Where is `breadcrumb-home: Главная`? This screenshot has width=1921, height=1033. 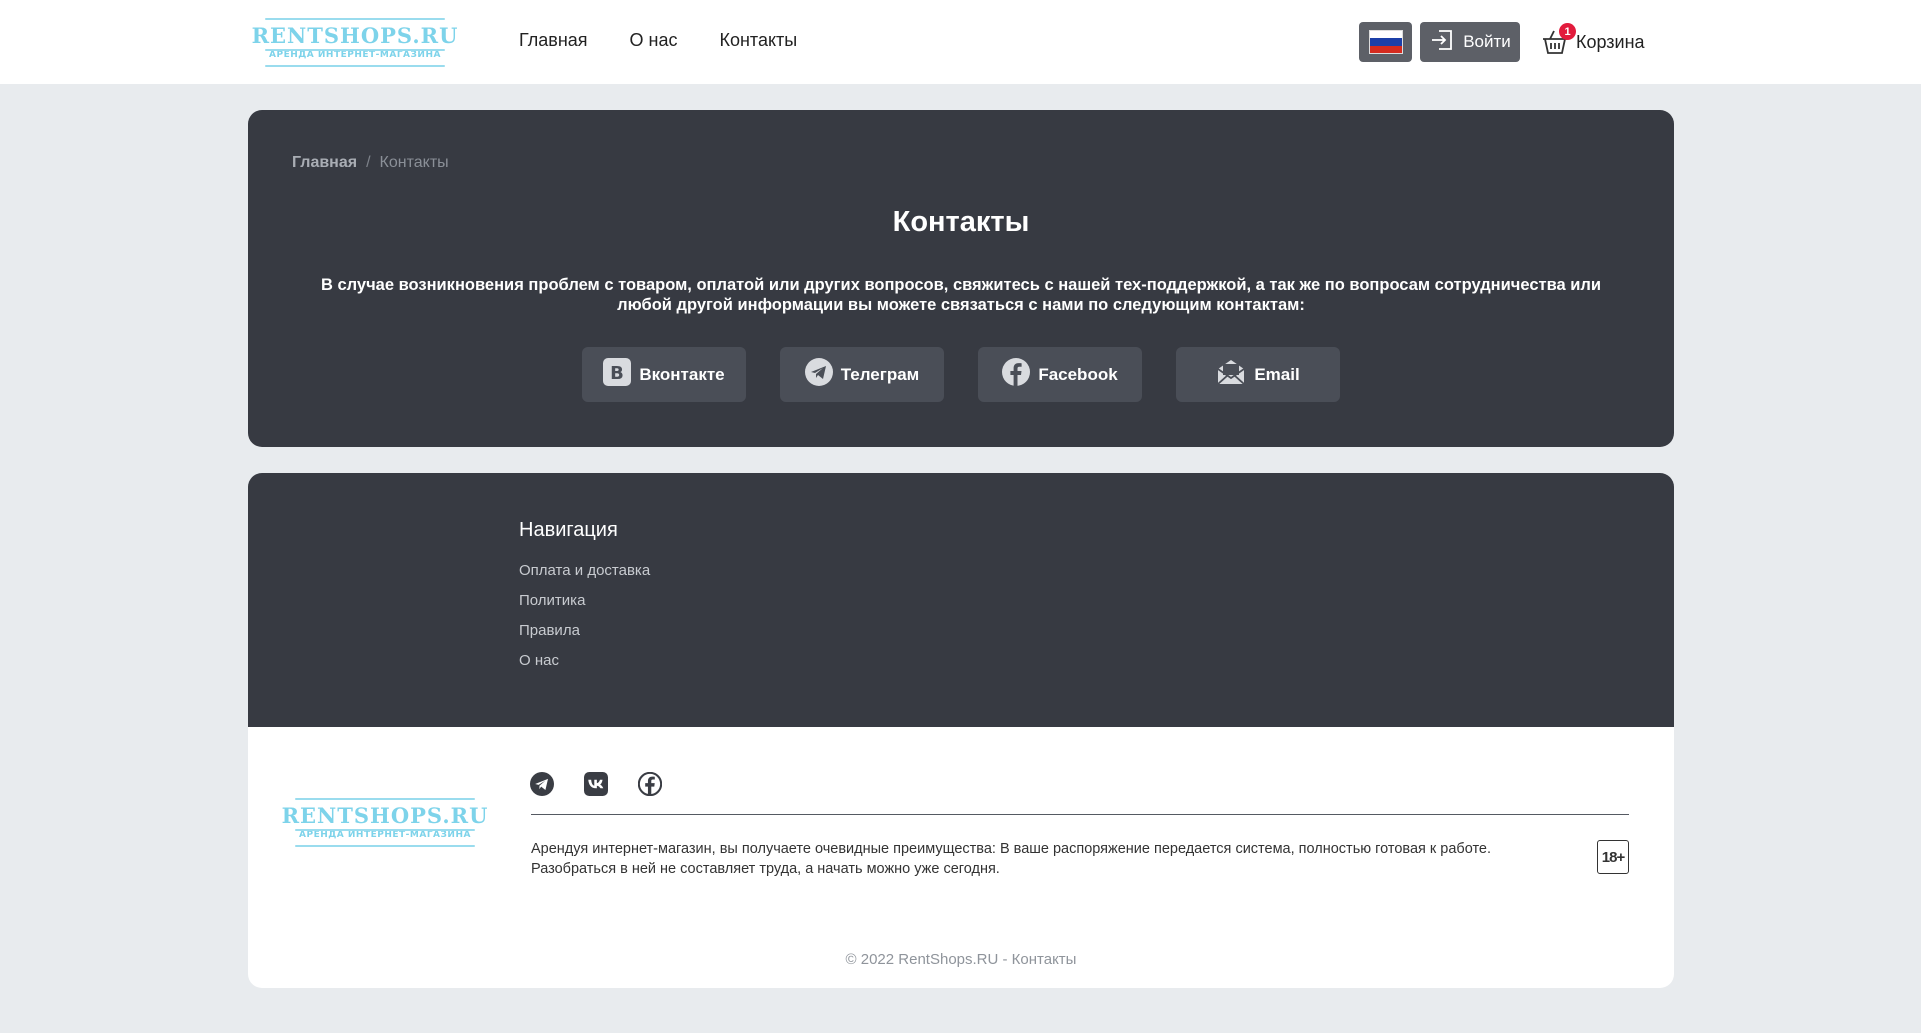
breadcrumb-home: Главная is located at coordinates (324, 163).